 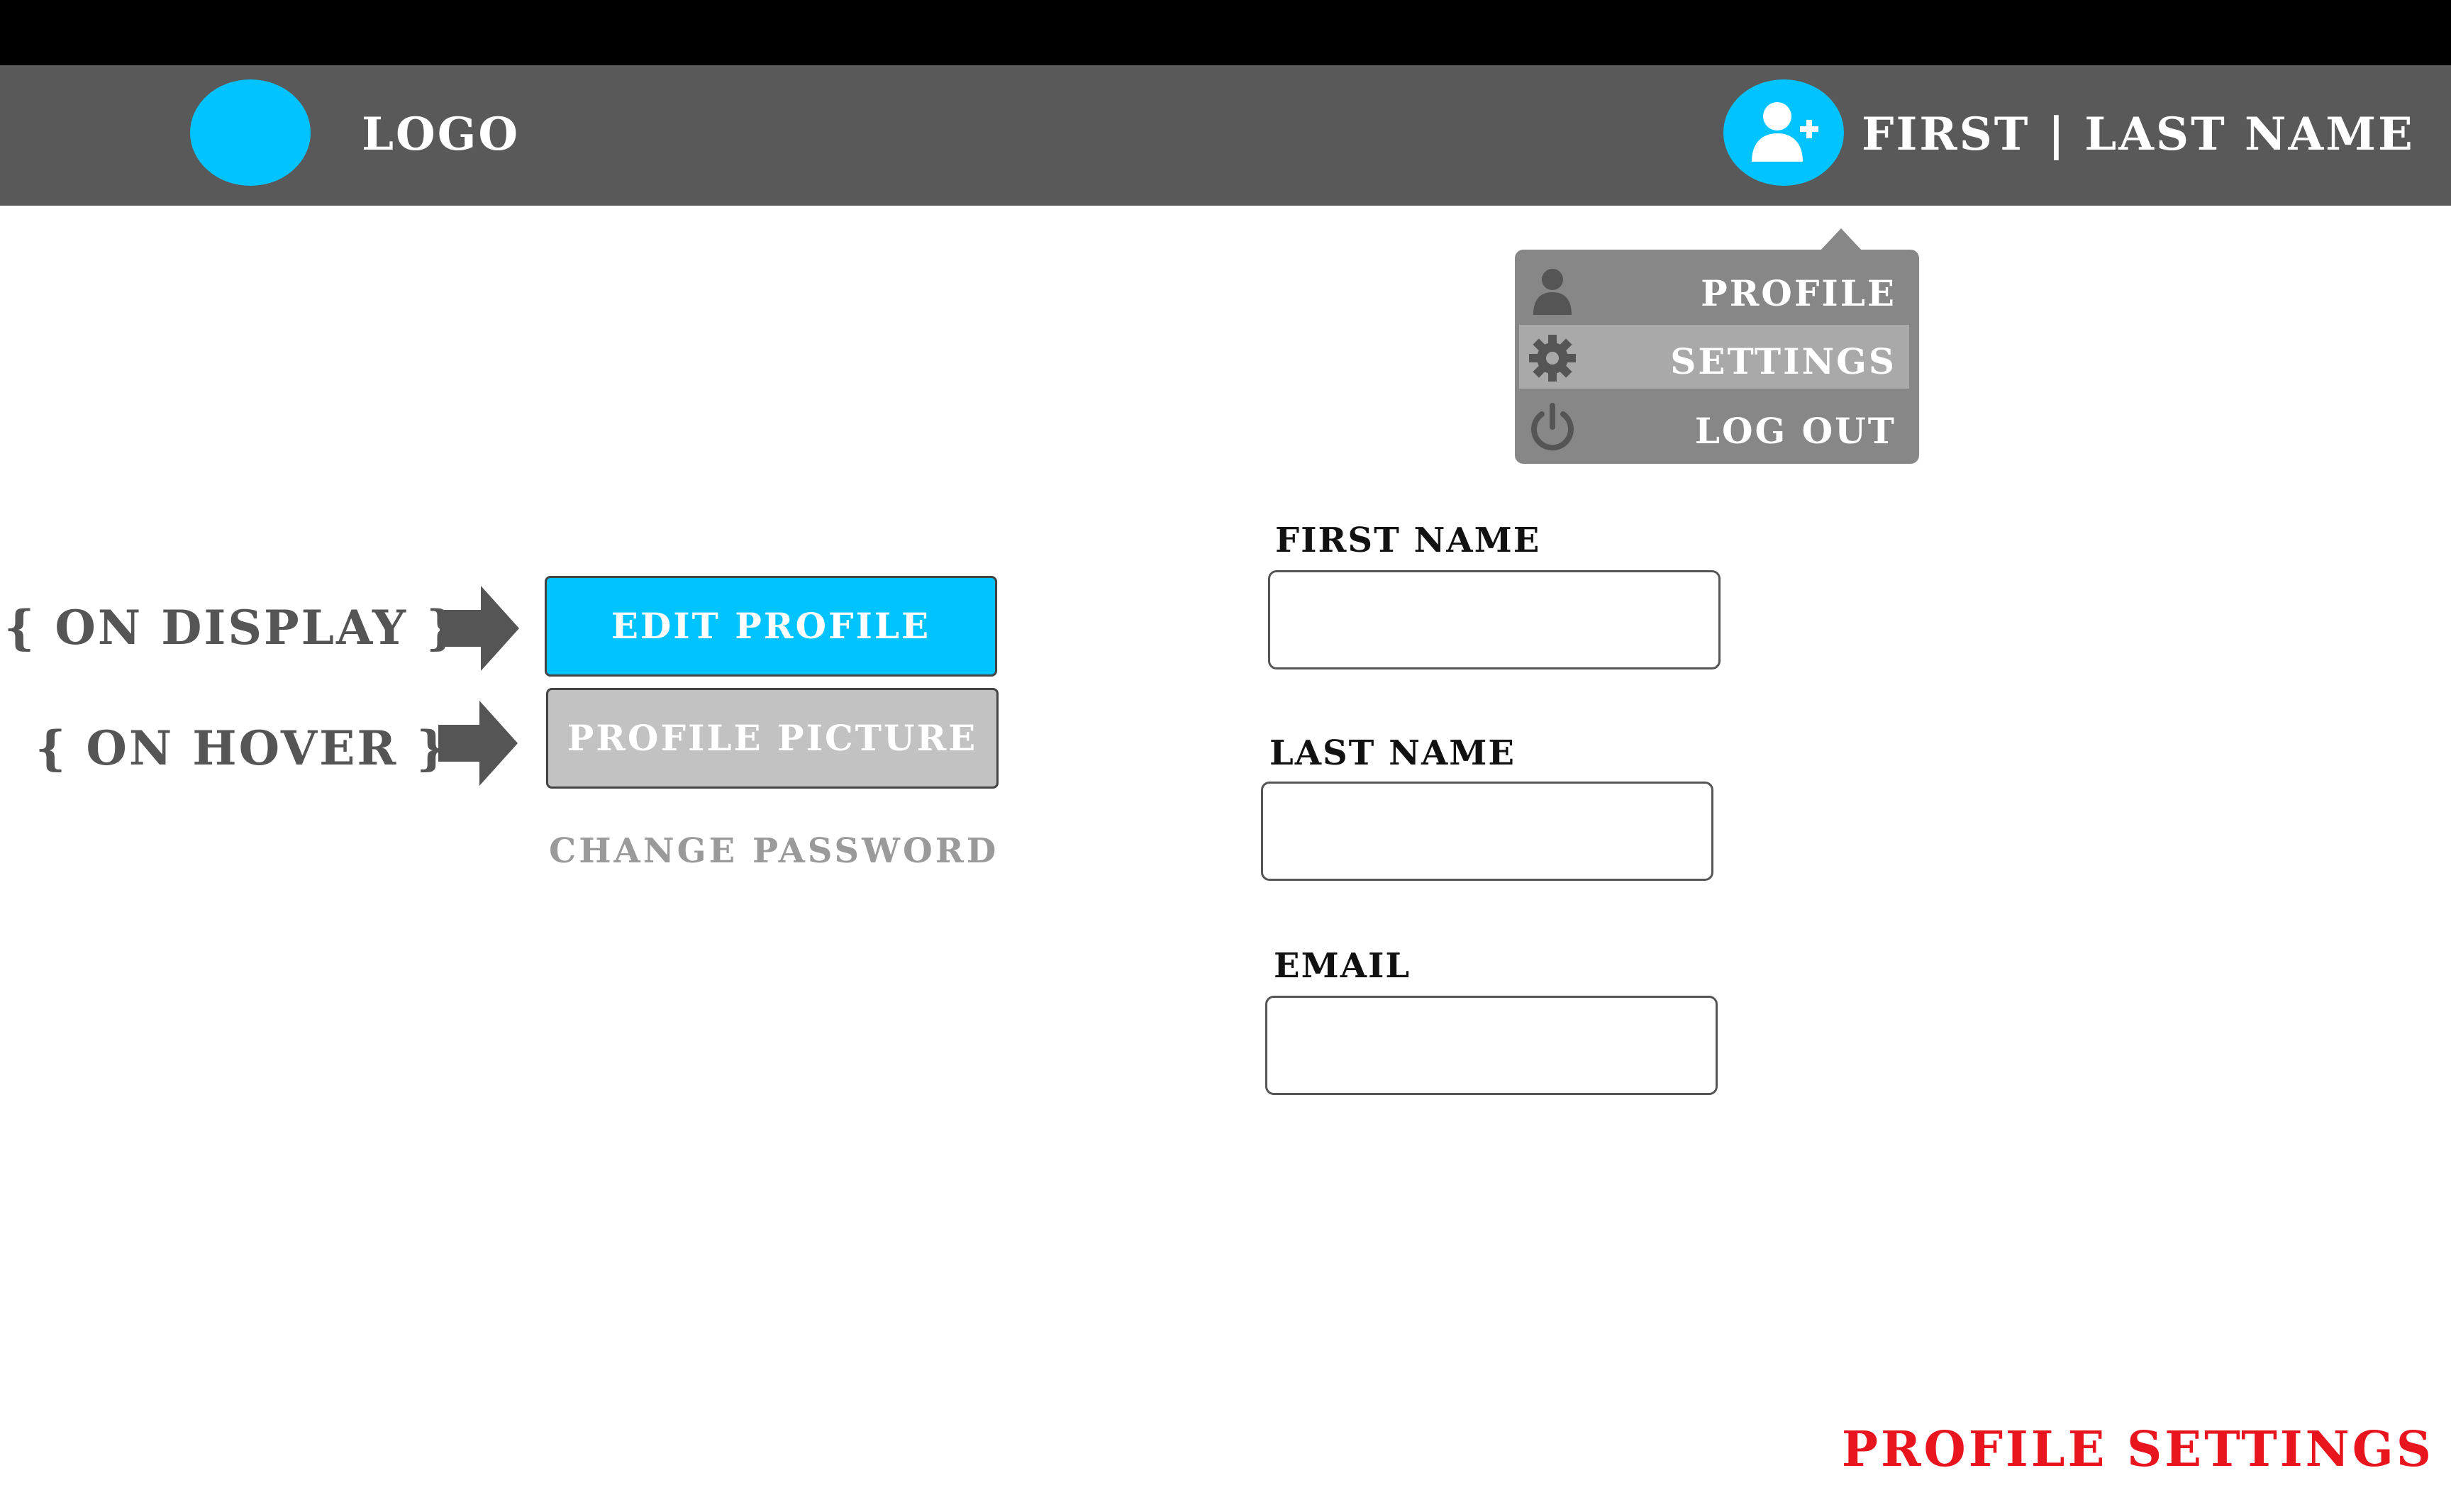 What do you see at coordinates (1487, 831) in the screenshot?
I see `last-name-field` at bounding box center [1487, 831].